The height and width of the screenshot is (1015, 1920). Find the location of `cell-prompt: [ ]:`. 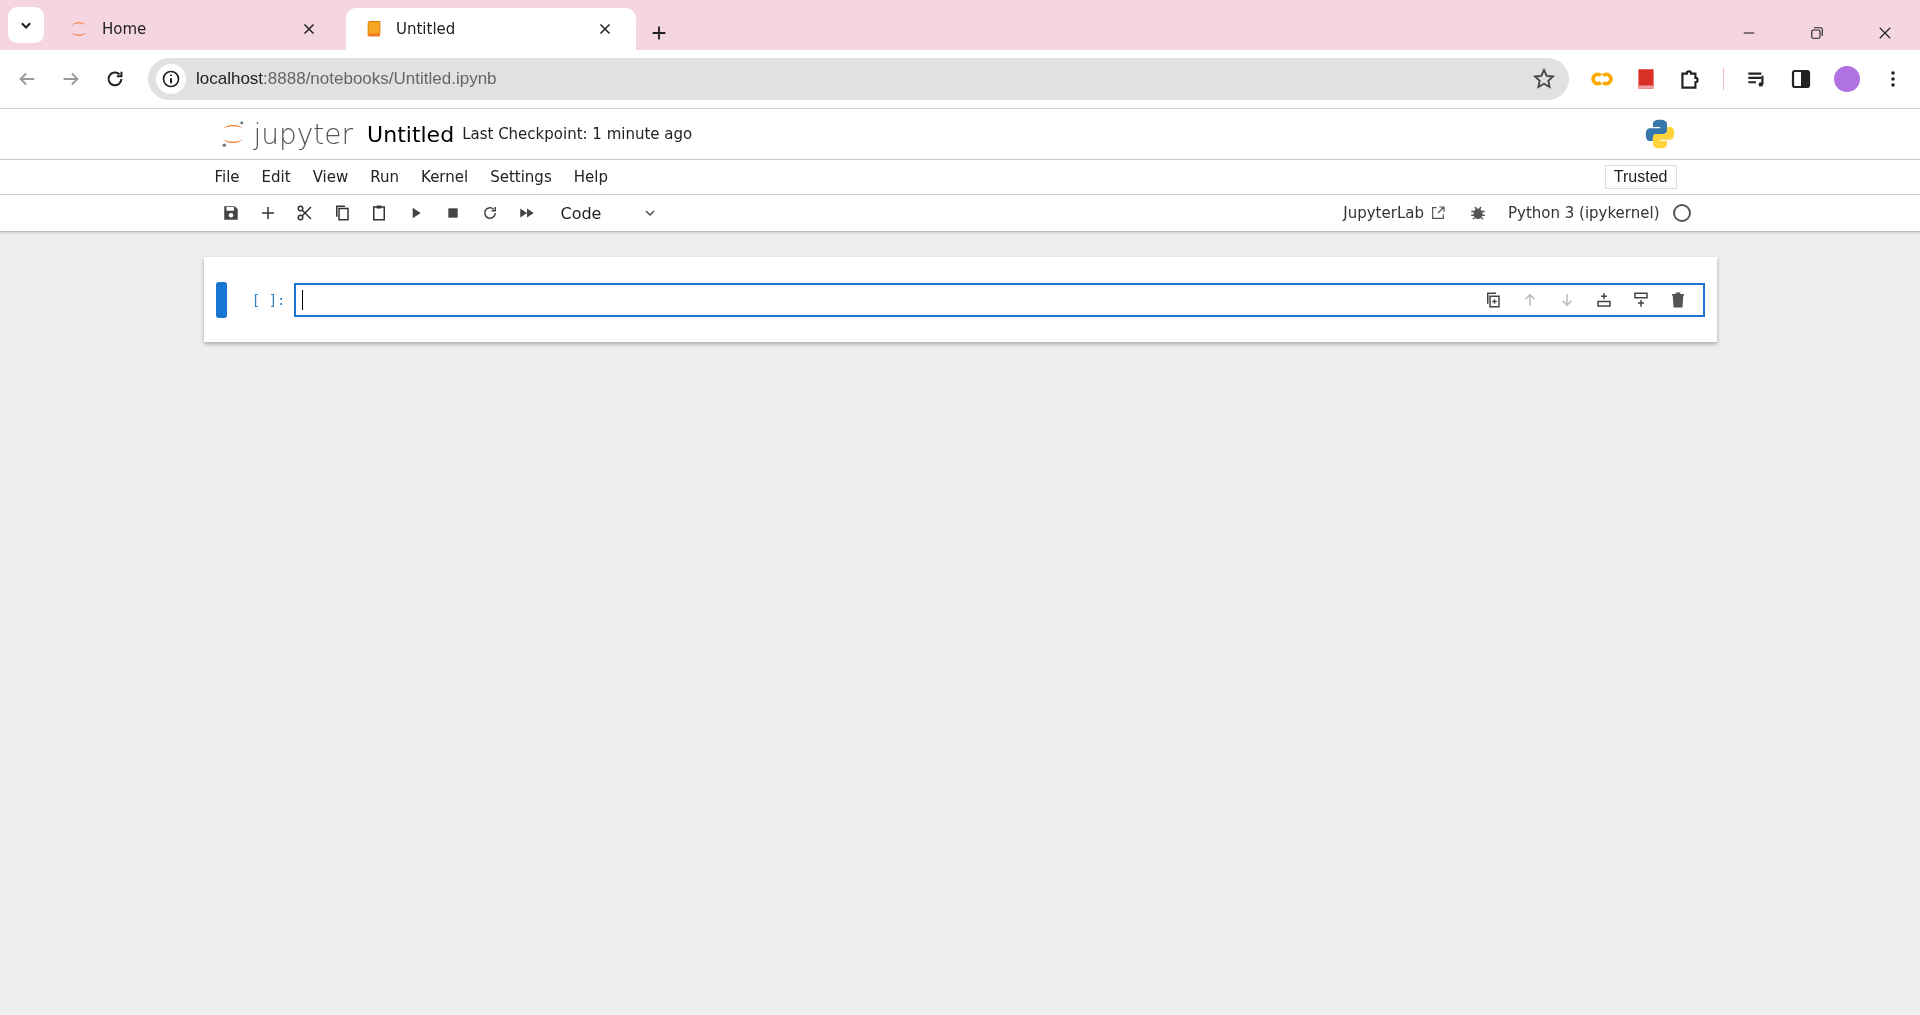

cell-prompt: [ ]: is located at coordinates (268, 300).